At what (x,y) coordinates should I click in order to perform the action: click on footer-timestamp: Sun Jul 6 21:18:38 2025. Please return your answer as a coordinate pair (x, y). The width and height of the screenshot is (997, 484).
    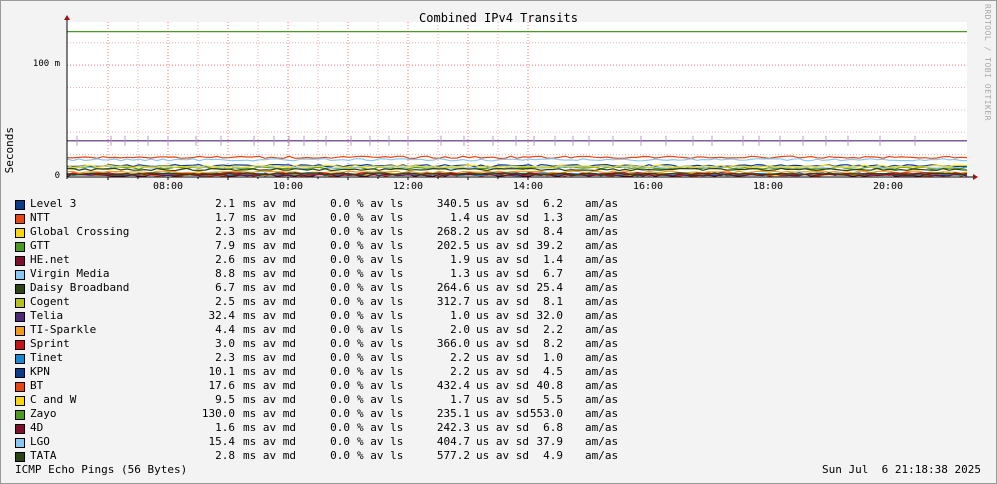
    Looking at the image, I should click on (901, 469).